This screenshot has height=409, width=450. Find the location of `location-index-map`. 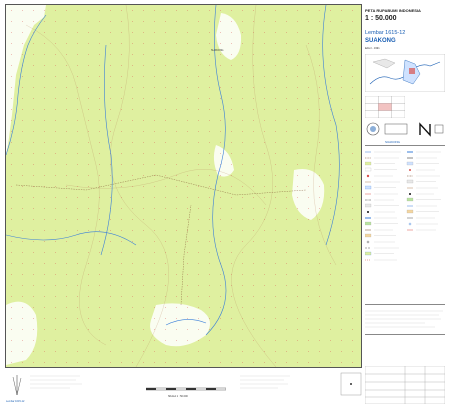

location-index-map is located at coordinates (405, 73).